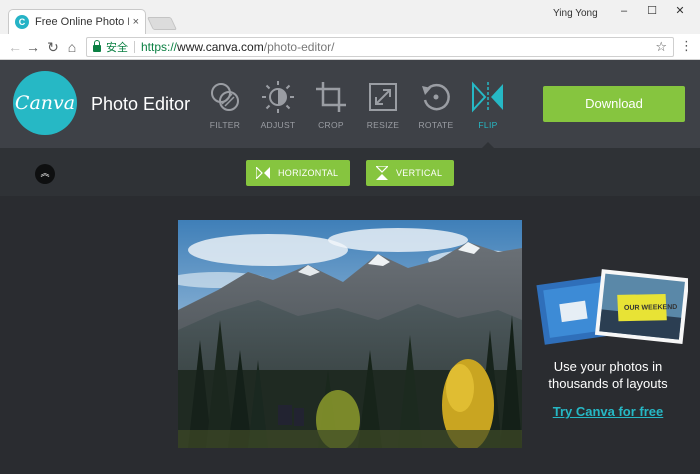 Image resolution: width=700 pixels, height=474 pixels. Describe the element at coordinates (22, 22) in the screenshot. I see `canva-favicon-icon: C` at that location.